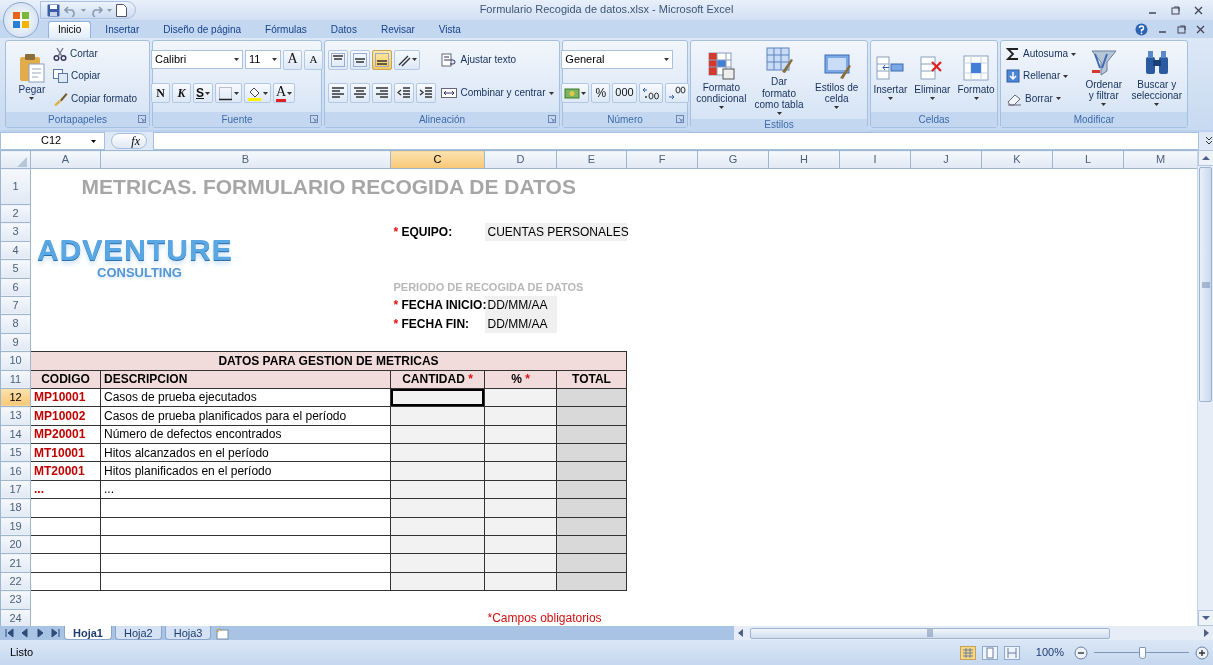  Describe the element at coordinates (1037, 76) in the screenshot. I see `ribbon-button: Rellenar` at that location.